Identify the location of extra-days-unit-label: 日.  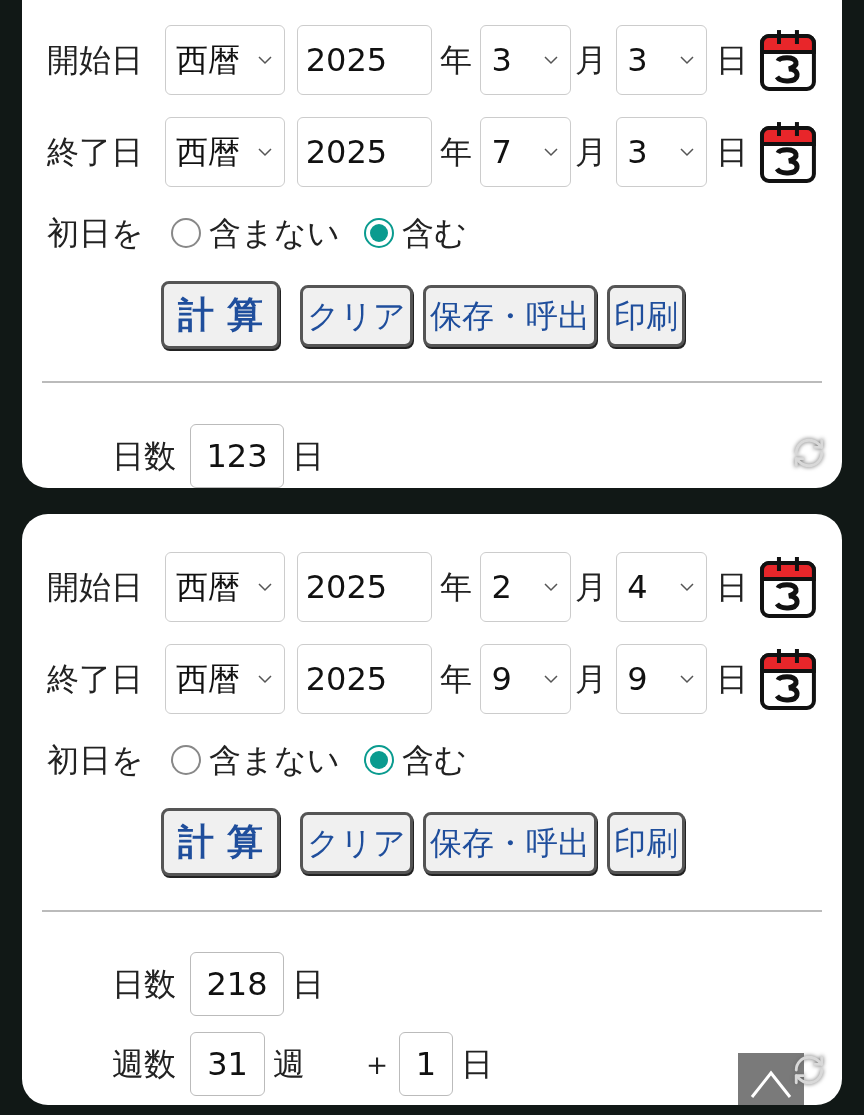
(477, 1064).